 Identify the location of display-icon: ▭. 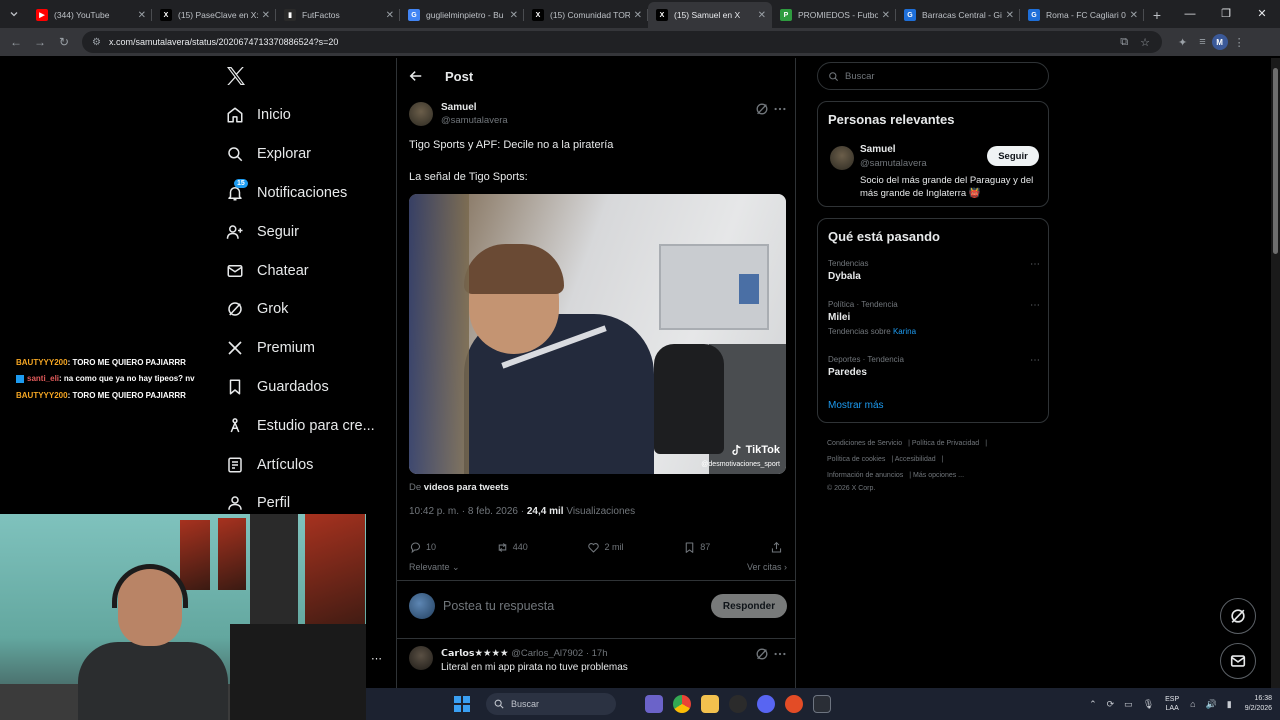
(1128, 704).